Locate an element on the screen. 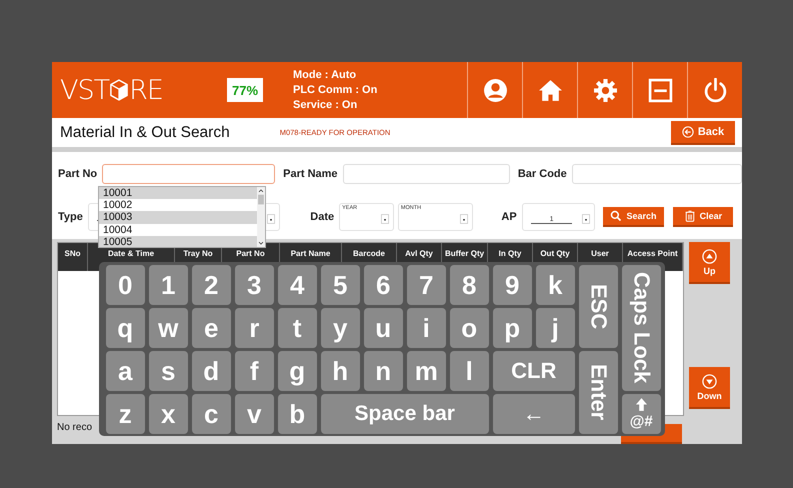 The width and height of the screenshot is (793, 488). field-label: Part Name is located at coordinates (310, 174).